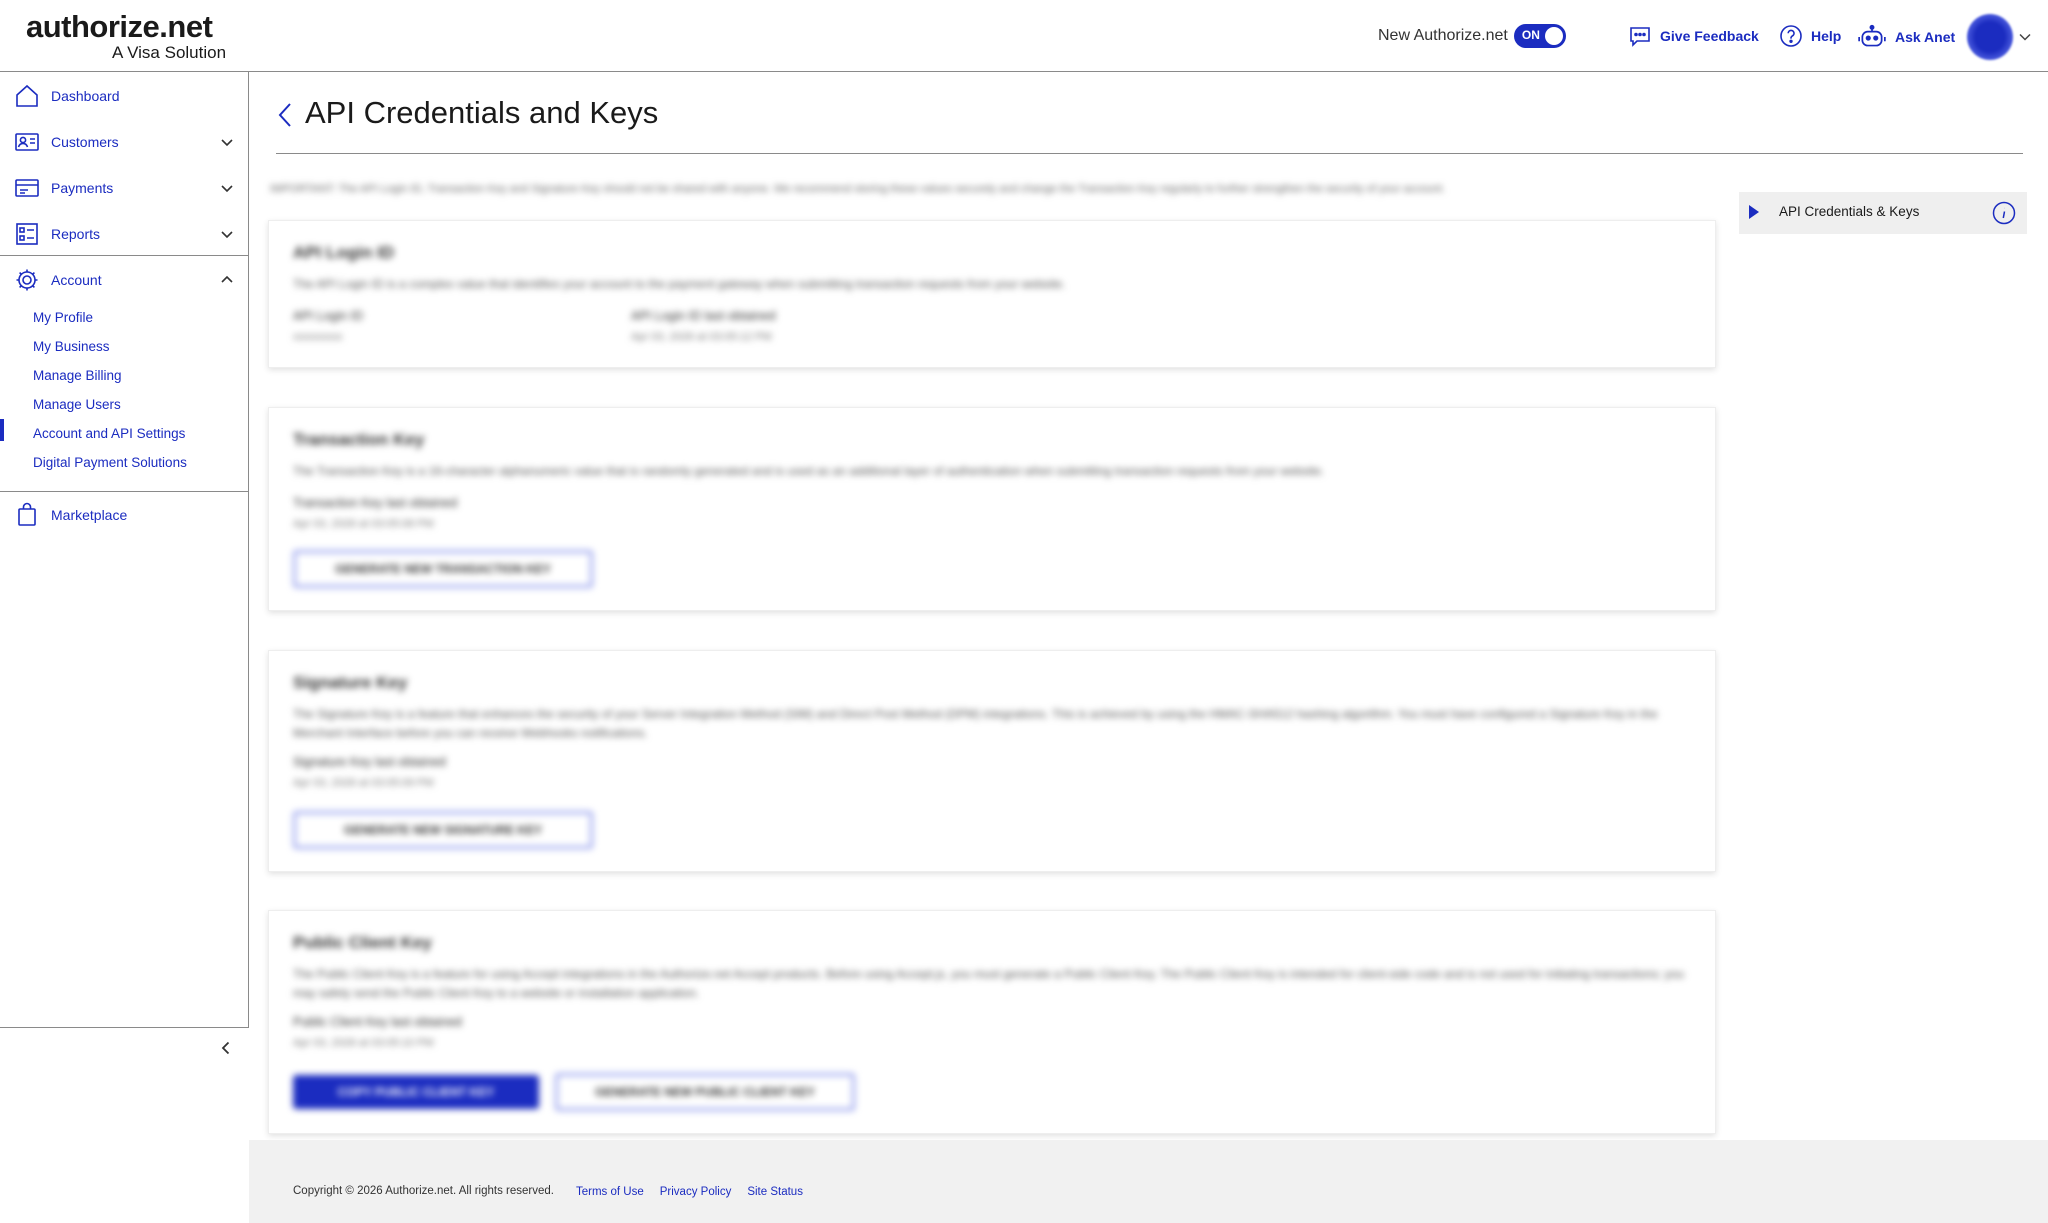 The image size is (2048, 1223). What do you see at coordinates (363, 783) in the screenshot?
I see `signature-key-obtained-value: Apr 03, 2026 at 03:05:09 PM` at bounding box center [363, 783].